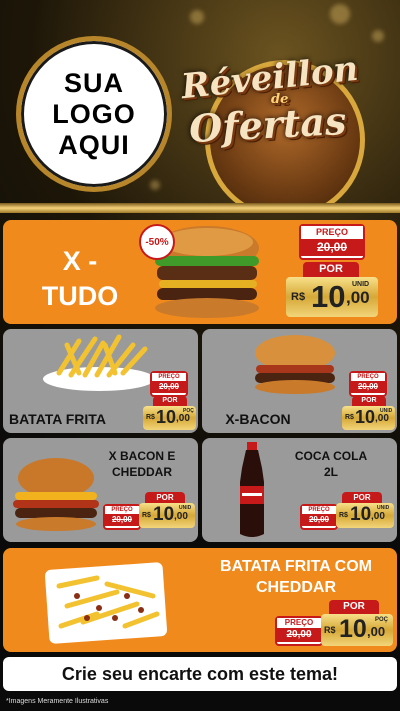 This screenshot has height=711, width=400. What do you see at coordinates (57, 701) in the screenshot?
I see `disclaimer-text: *Imagens Meramente Ilustrativas` at bounding box center [57, 701].